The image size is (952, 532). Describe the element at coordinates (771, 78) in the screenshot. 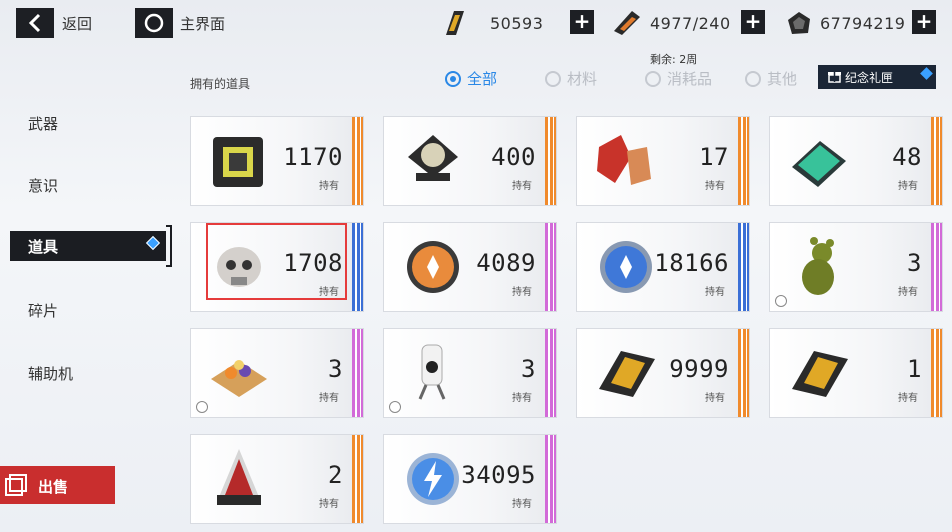

I see `tab-other: 其他` at that location.